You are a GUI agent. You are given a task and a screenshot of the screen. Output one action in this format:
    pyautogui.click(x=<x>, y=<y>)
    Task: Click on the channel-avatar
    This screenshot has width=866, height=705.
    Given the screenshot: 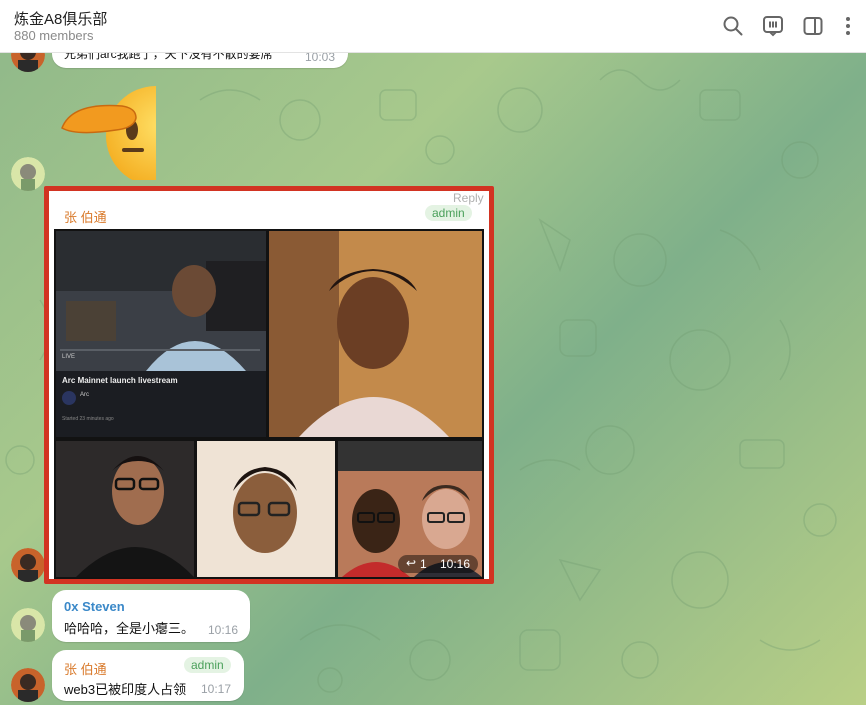 What is the action you would take?
    pyautogui.click(x=69, y=398)
    